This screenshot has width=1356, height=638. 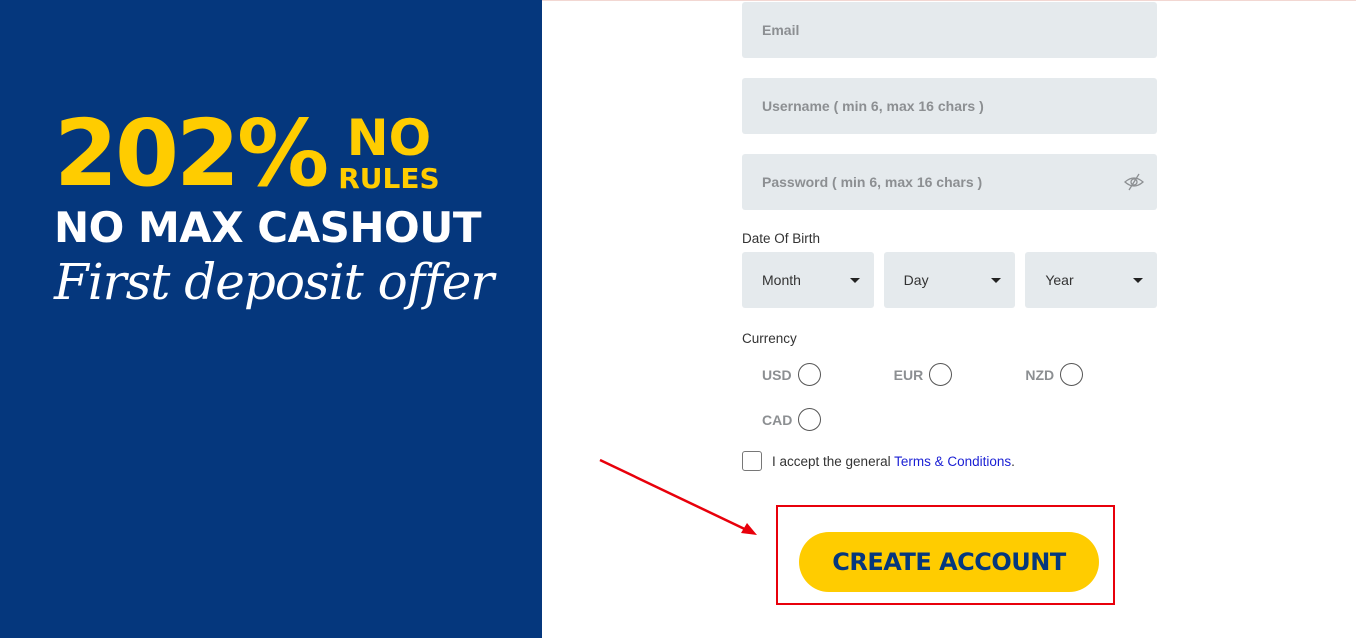 I want to click on username-input, so click(x=942, y=106).